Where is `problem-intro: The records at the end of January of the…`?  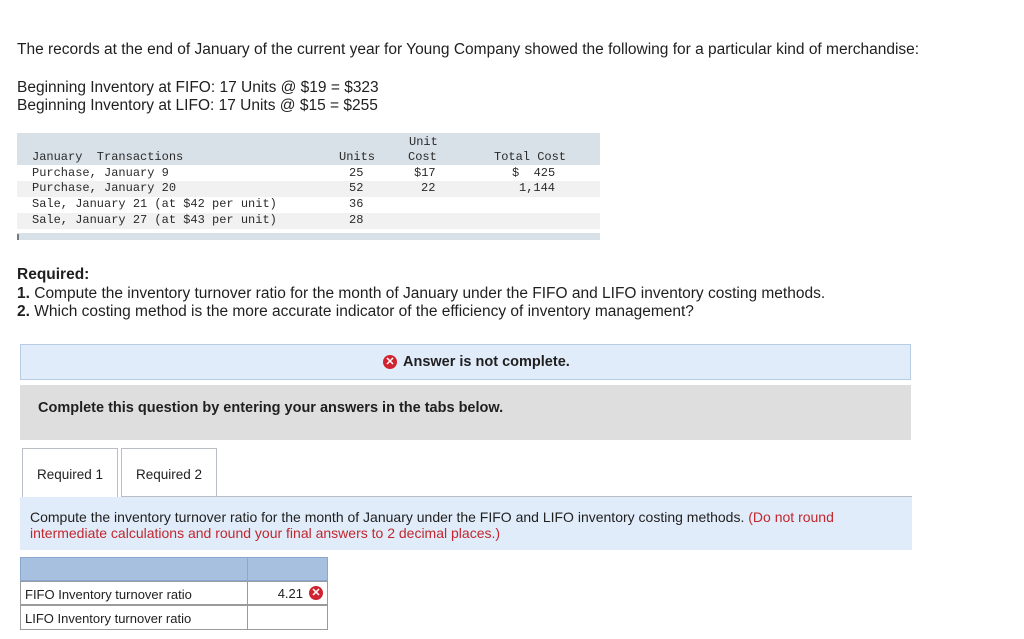
problem-intro: The records at the end of January of the… is located at coordinates (468, 49).